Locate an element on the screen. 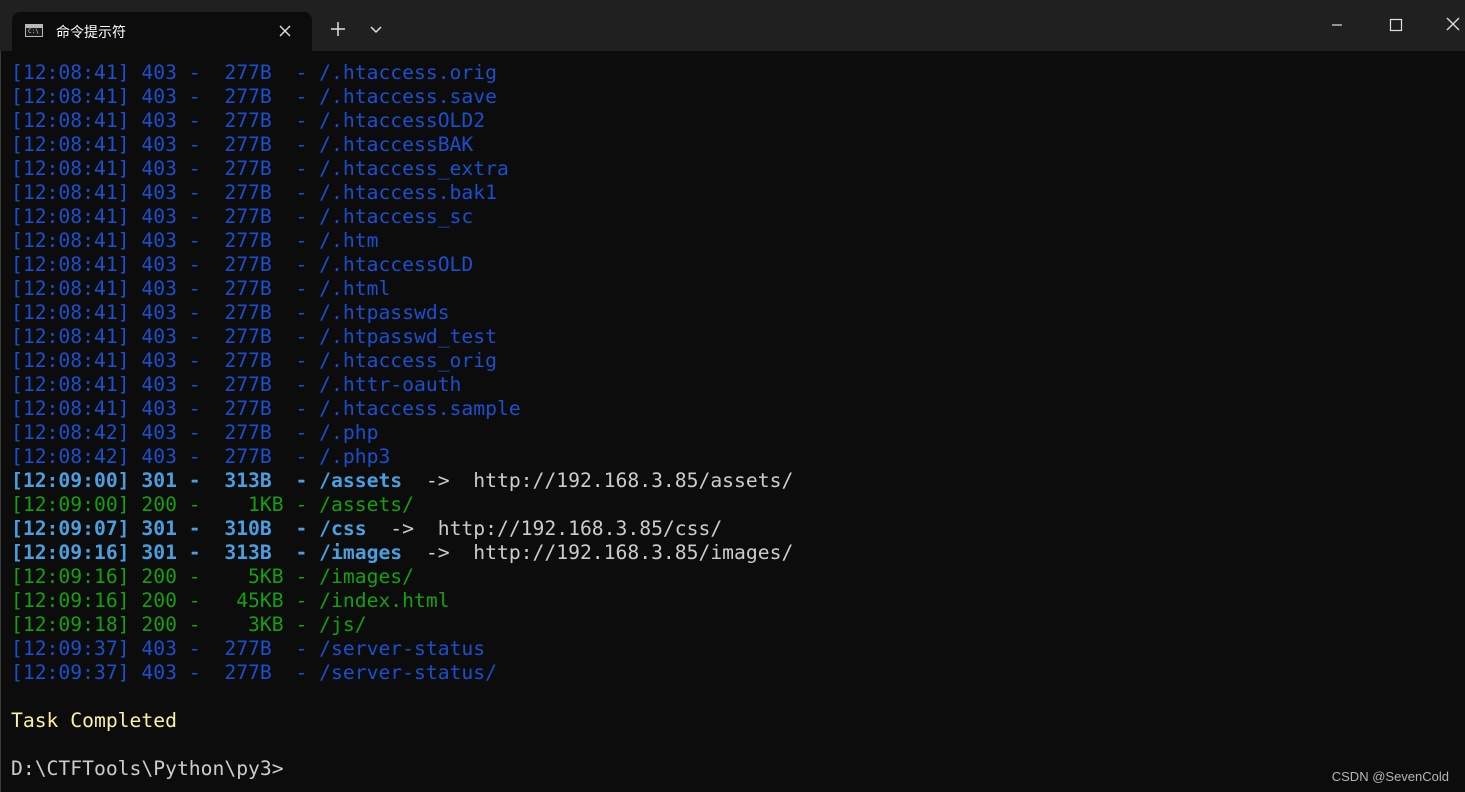  log-line-text: [12:08:41] 403 - 277B - /.htaccess_sc is located at coordinates (242, 216).